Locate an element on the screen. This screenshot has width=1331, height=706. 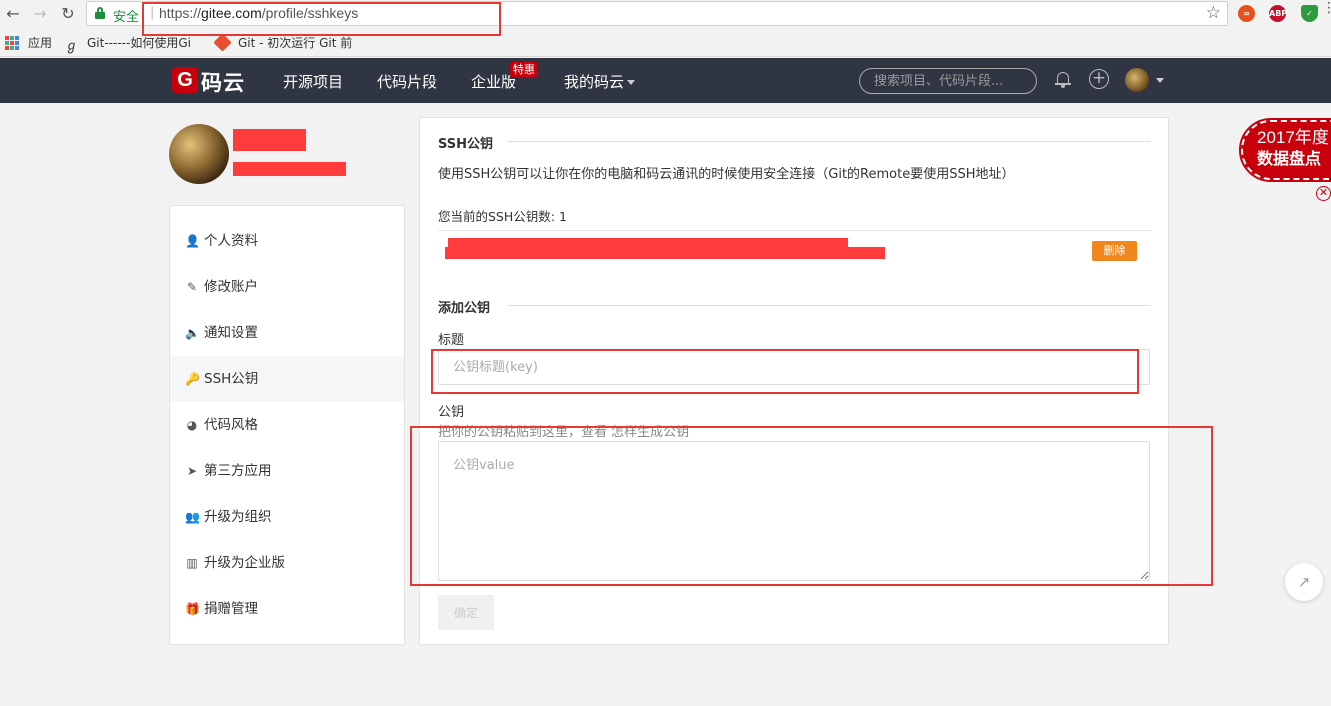
bookmarks-bar: 应用 ℊ Git------如何使用Gi Git - 初次运行 Git 前 is located at coordinates (665, 42).